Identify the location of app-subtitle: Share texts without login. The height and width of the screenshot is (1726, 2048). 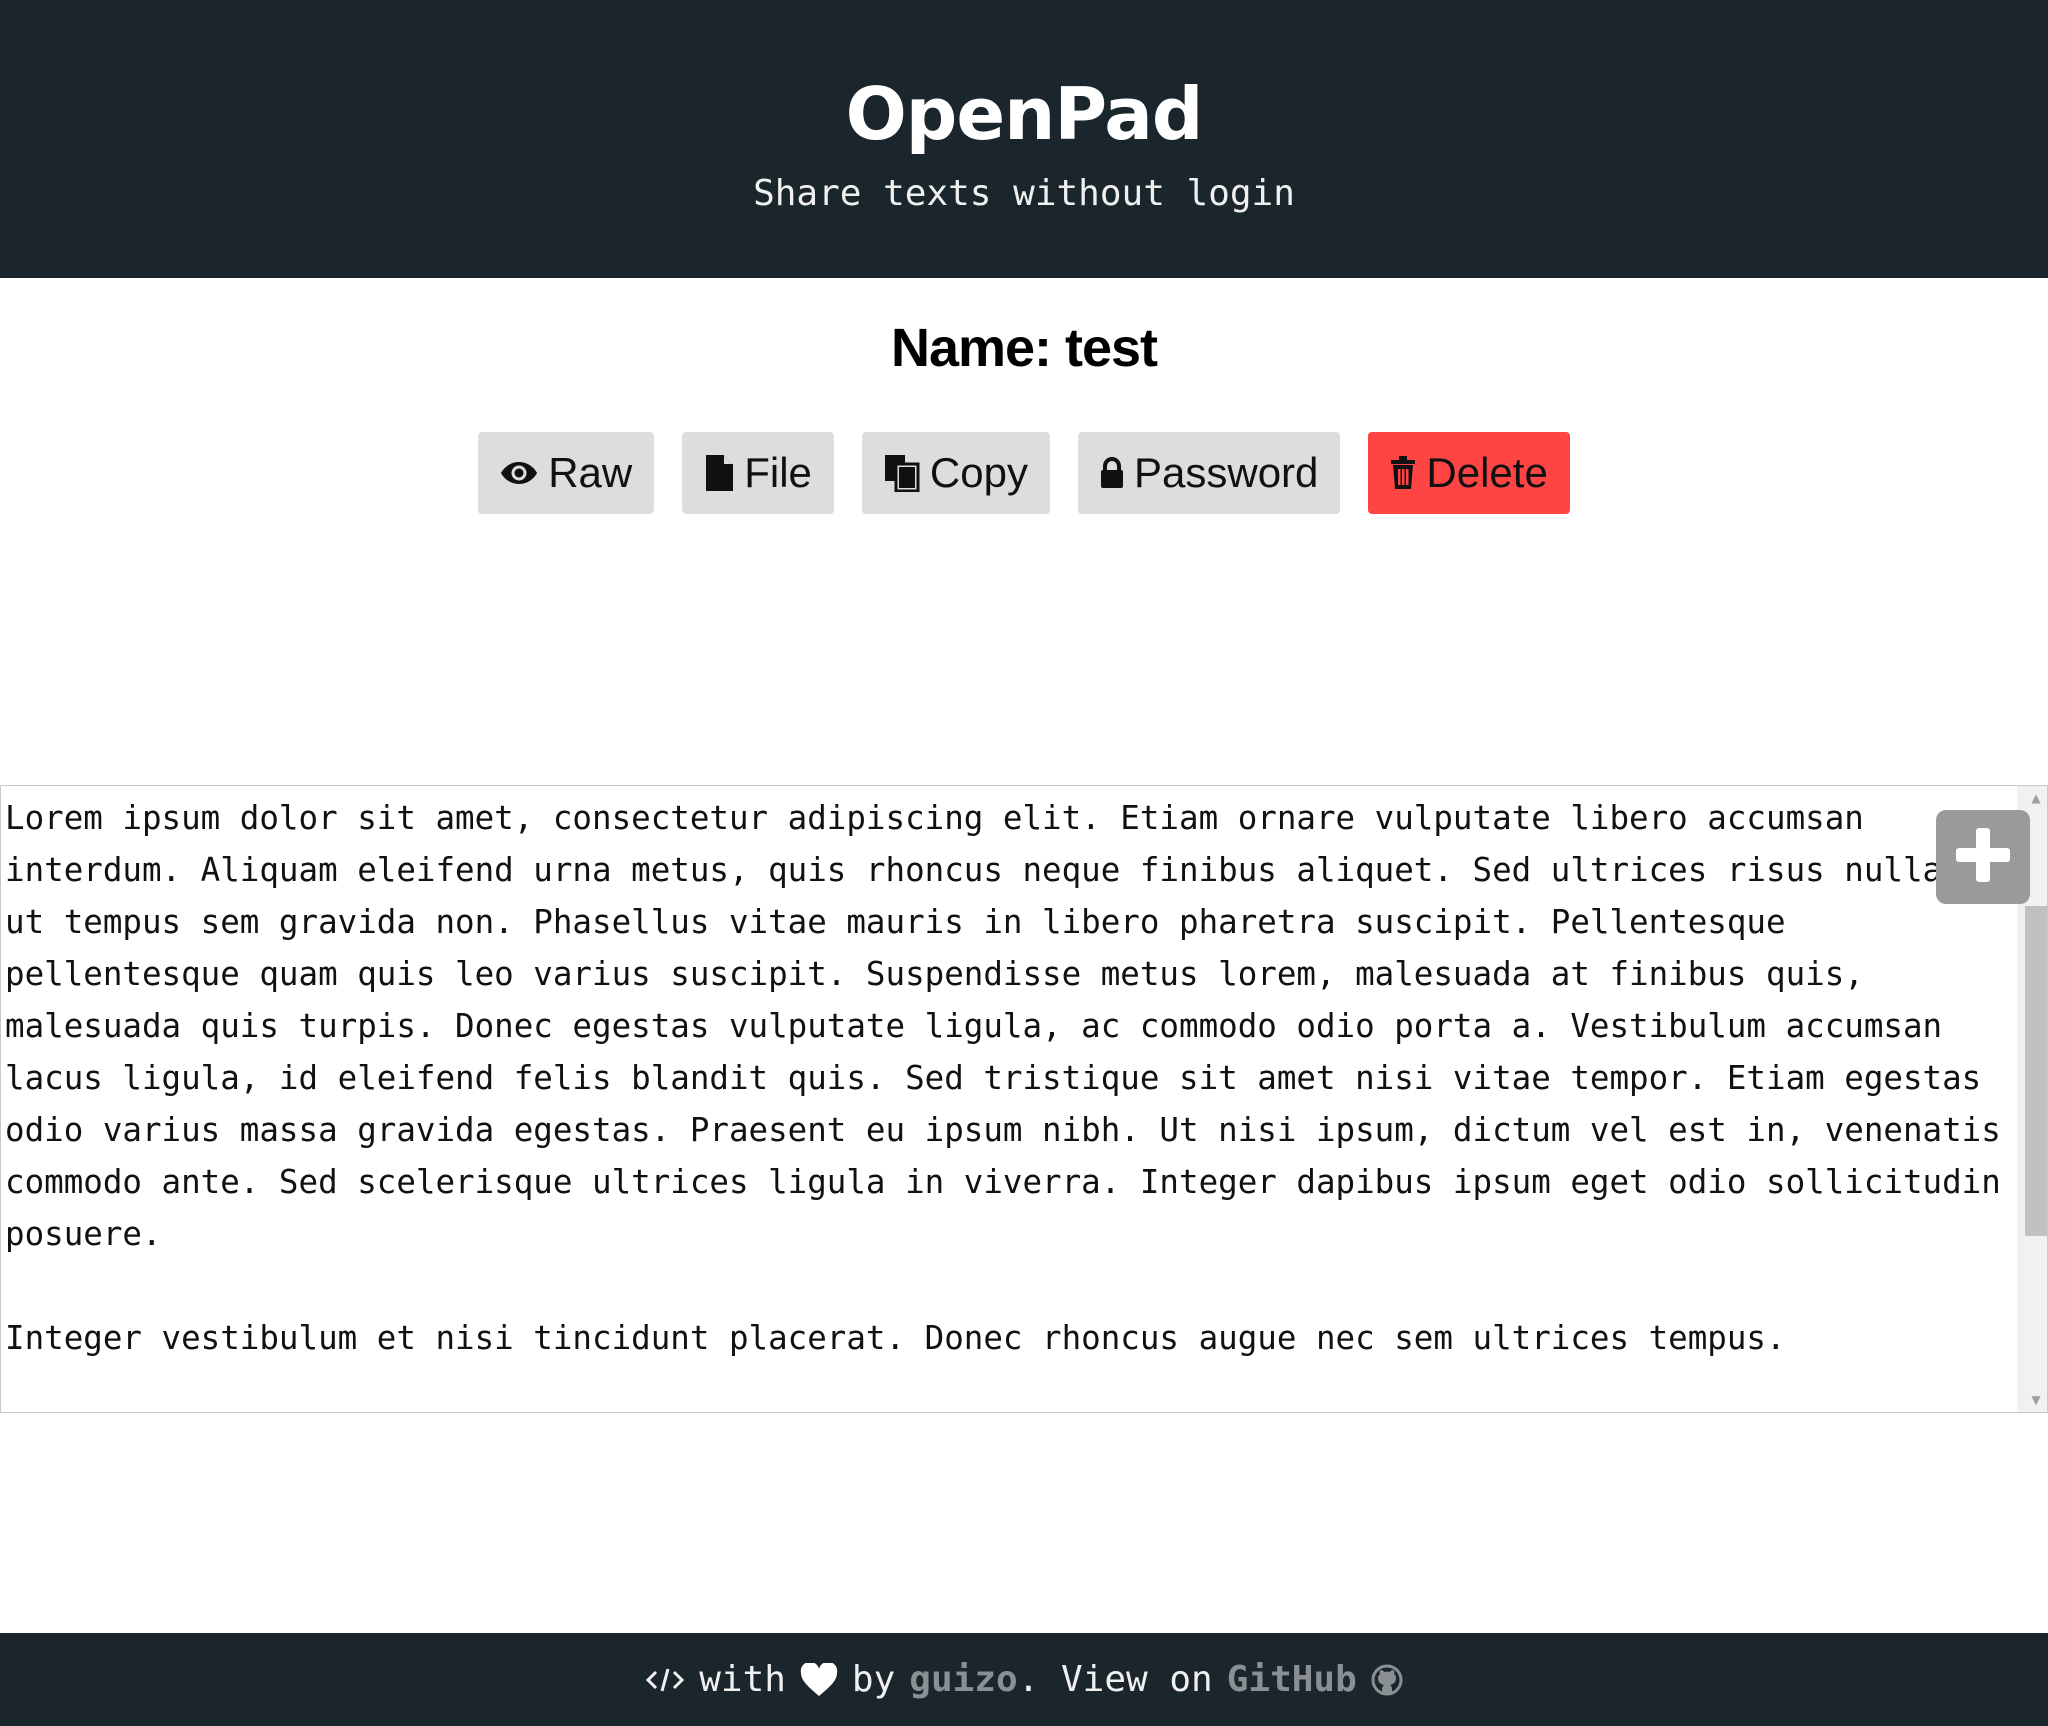
(1024, 193).